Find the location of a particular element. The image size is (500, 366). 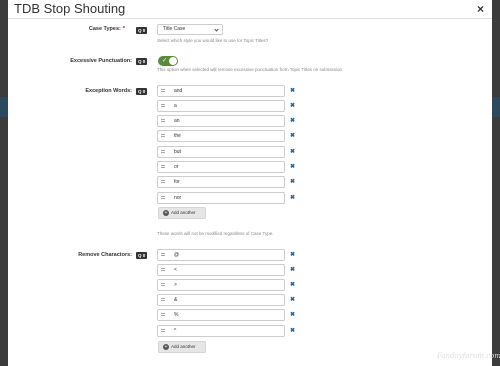

remove-character-field: < is located at coordinates (221, 270).